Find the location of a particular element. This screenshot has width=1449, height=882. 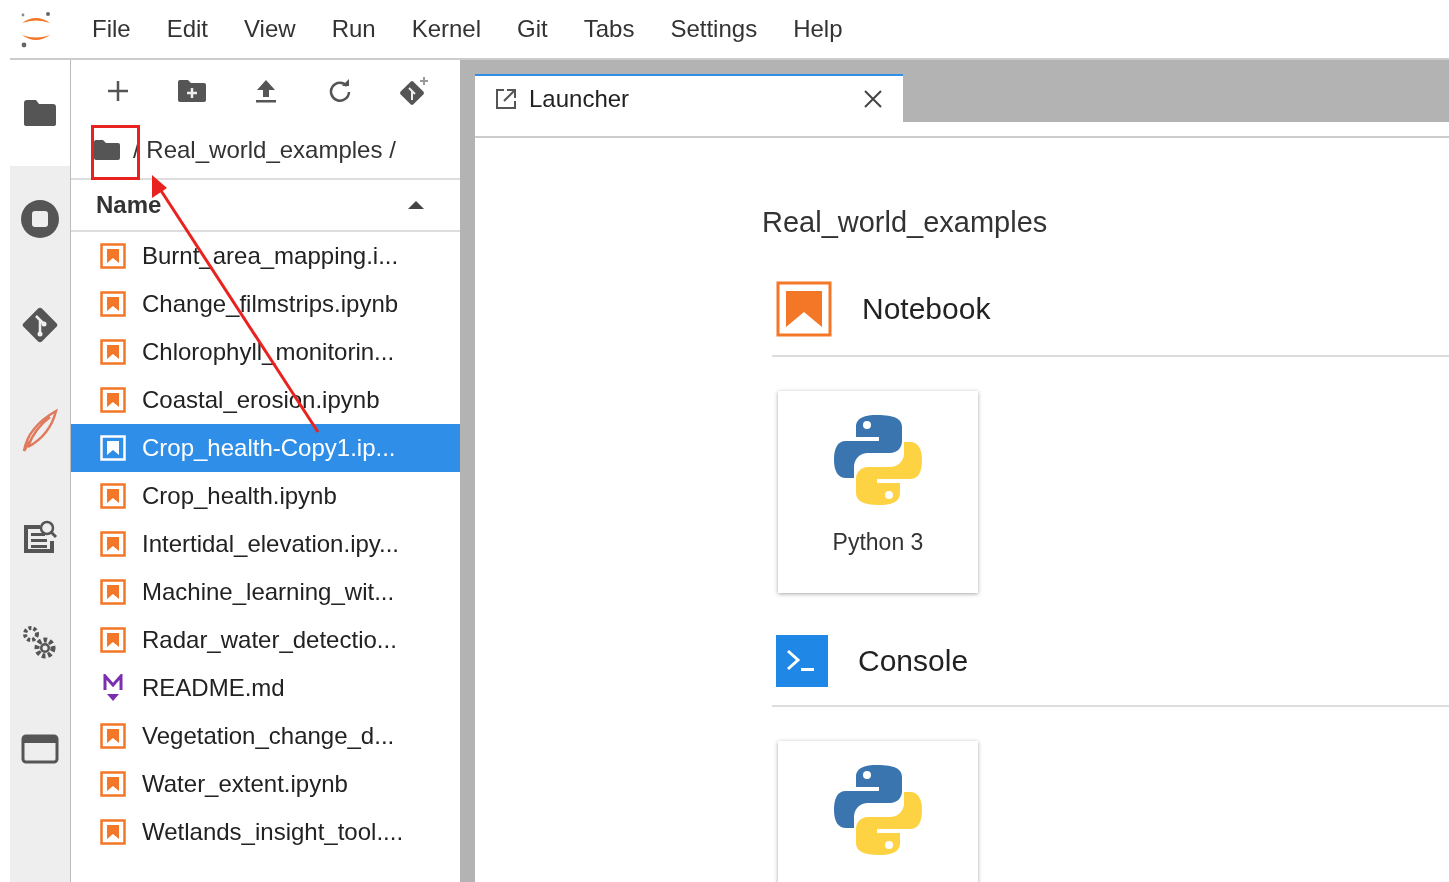

plus-icon is located at coordinates (118, 91).